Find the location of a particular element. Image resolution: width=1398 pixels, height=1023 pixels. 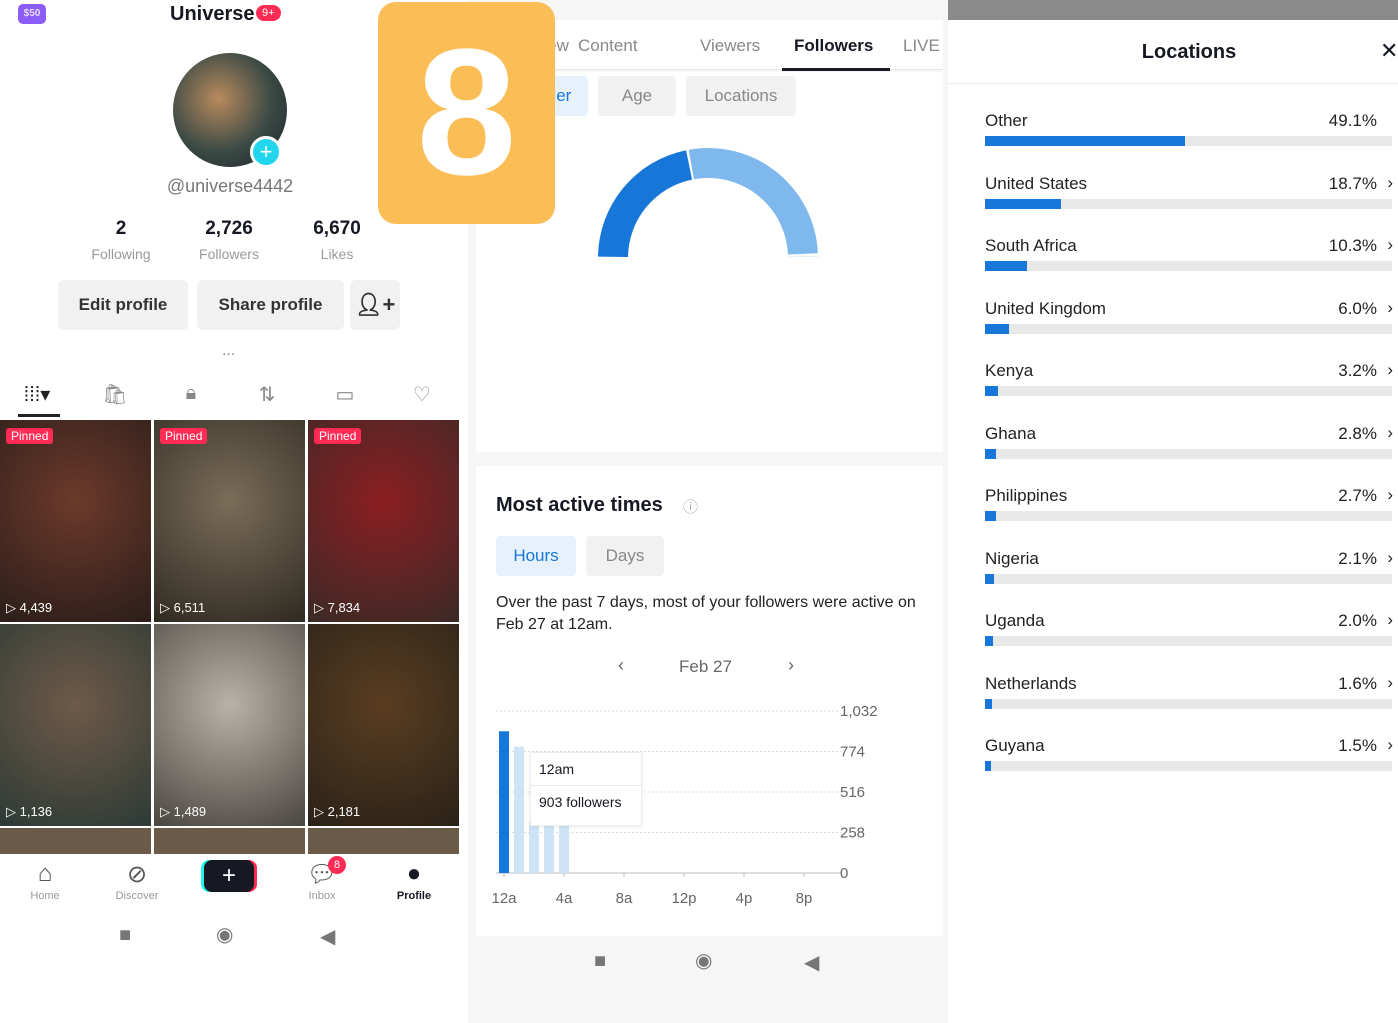

view-count-value: 2,181 is located at coordinates (344, 811).